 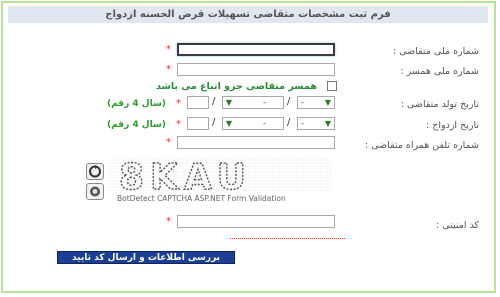 I want to click on mobile-label: شماره تلفن همراه متقاضی :, so click(x=421, y=145).